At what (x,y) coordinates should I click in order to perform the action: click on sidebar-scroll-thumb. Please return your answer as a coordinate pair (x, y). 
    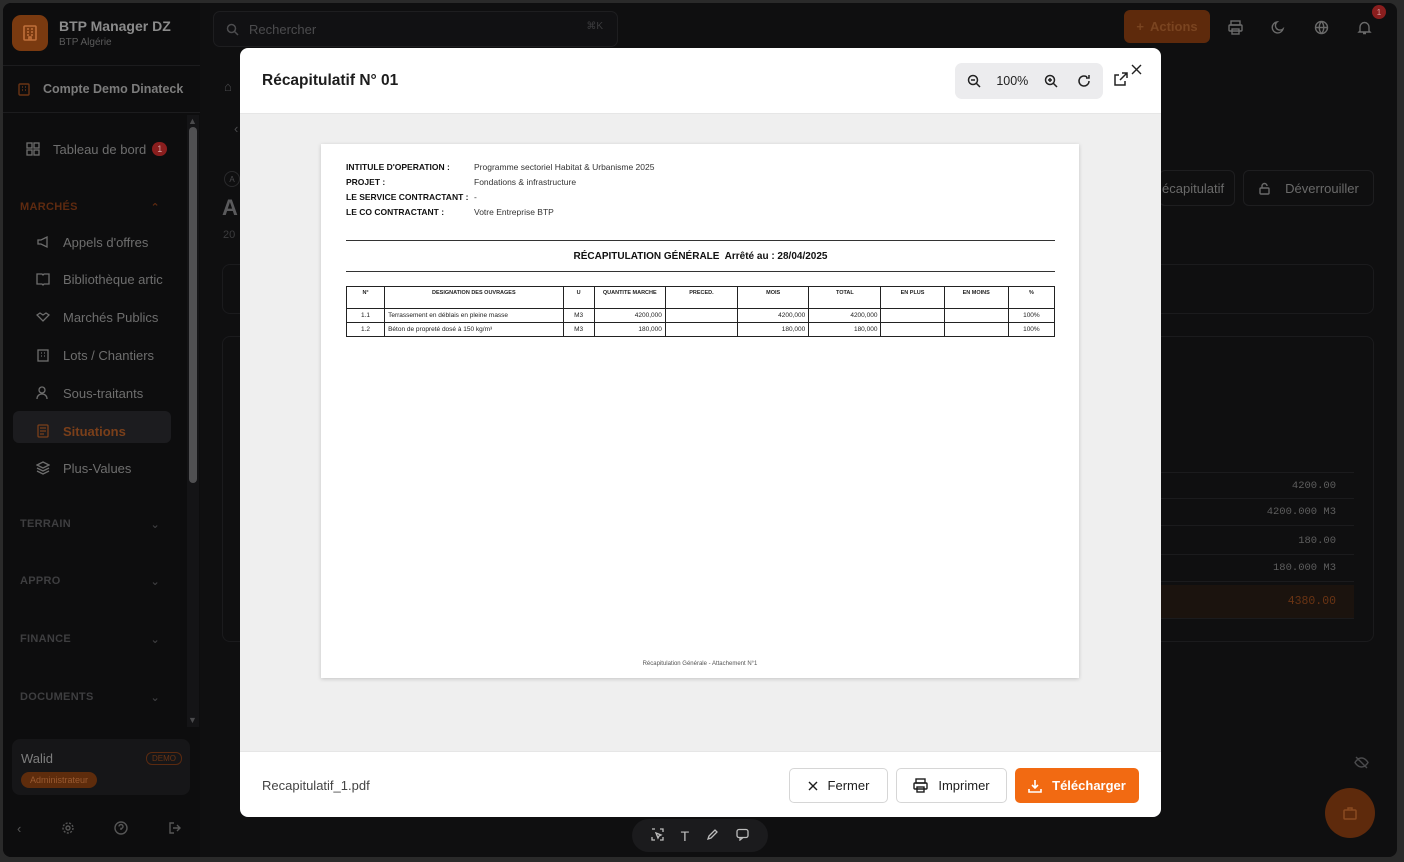
    Looking at the image, I should click on (193, 305).